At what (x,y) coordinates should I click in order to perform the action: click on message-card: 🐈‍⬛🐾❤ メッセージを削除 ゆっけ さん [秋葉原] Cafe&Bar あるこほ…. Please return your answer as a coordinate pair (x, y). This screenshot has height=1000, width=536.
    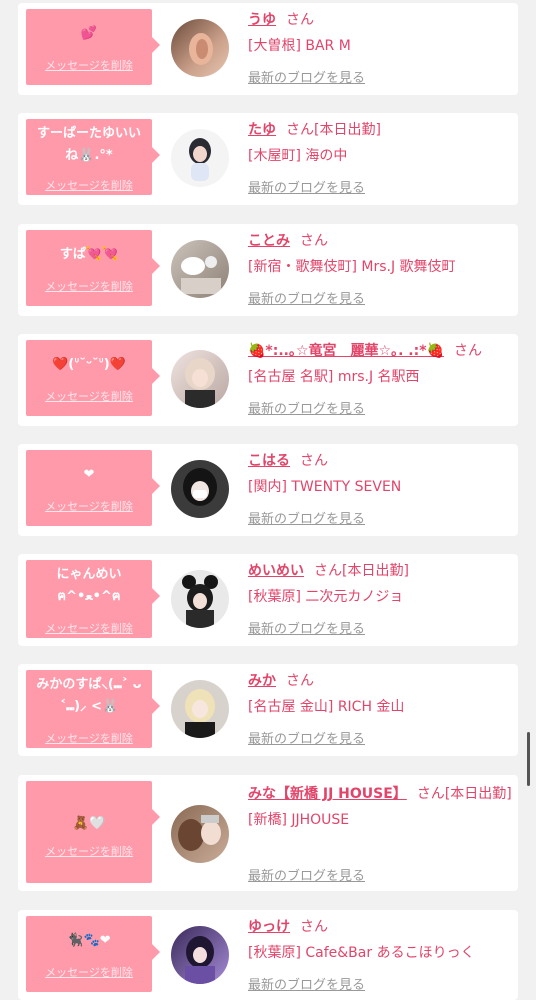
    Looking at the image, I should click on (268, 955).